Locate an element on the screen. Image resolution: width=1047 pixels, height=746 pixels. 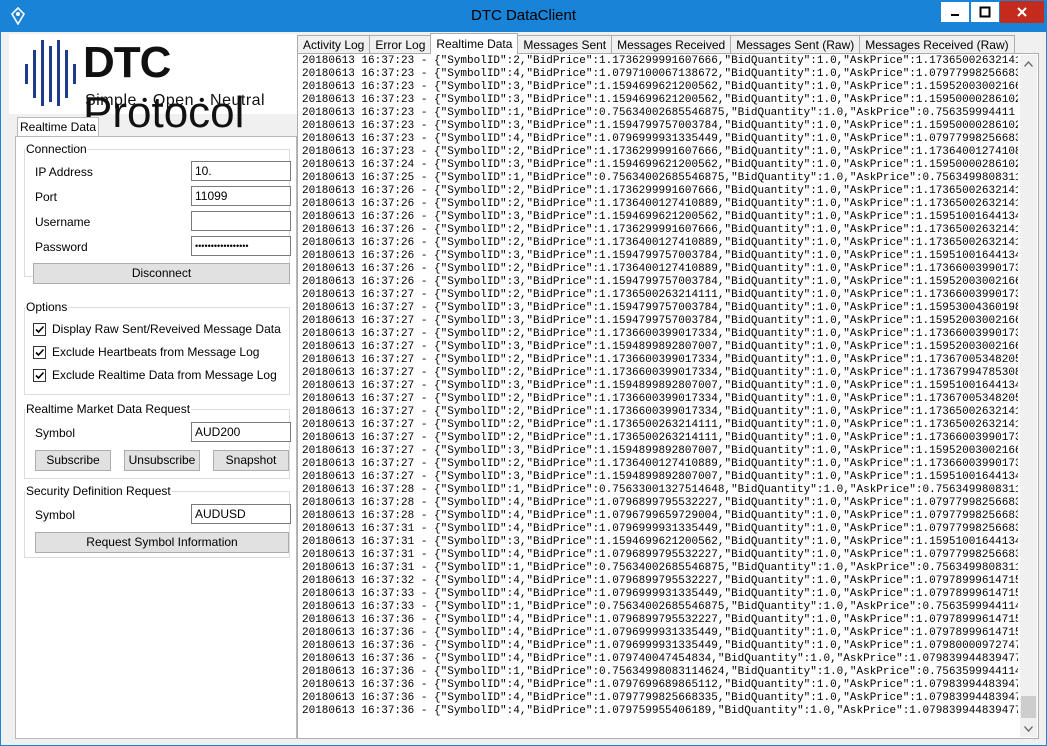
password-field: ••••••••••••••••• is located at coordinates (241, 246).